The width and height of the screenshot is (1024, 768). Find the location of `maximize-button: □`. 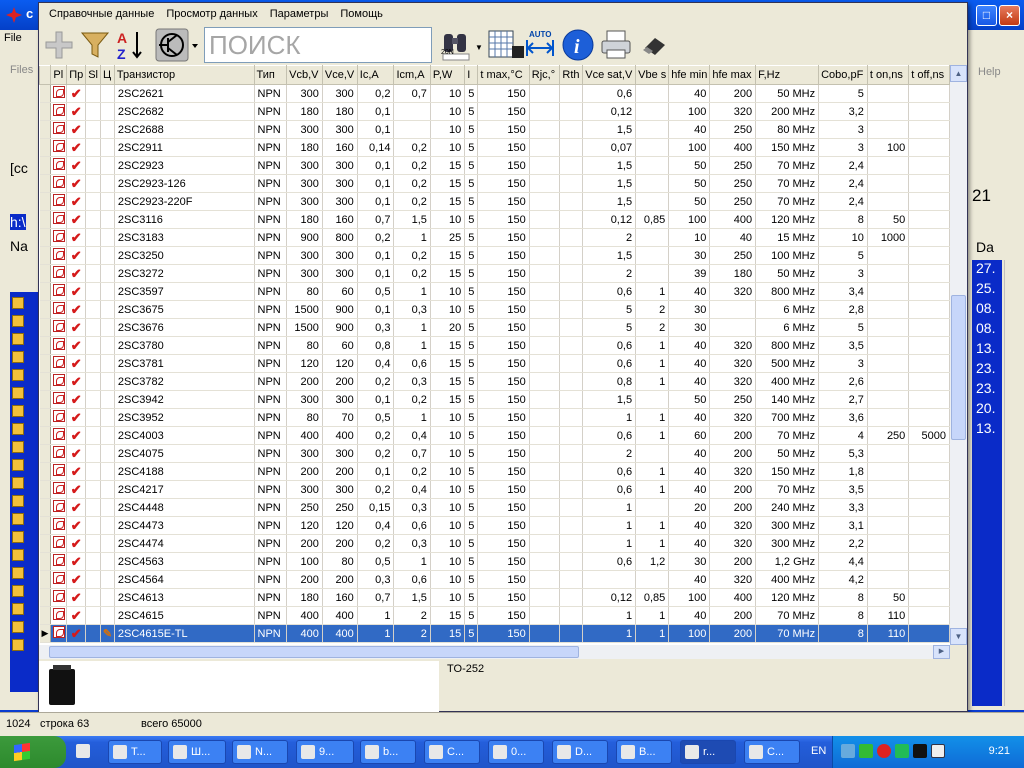

maximize-button: □ is located at coordinates (986, 15).